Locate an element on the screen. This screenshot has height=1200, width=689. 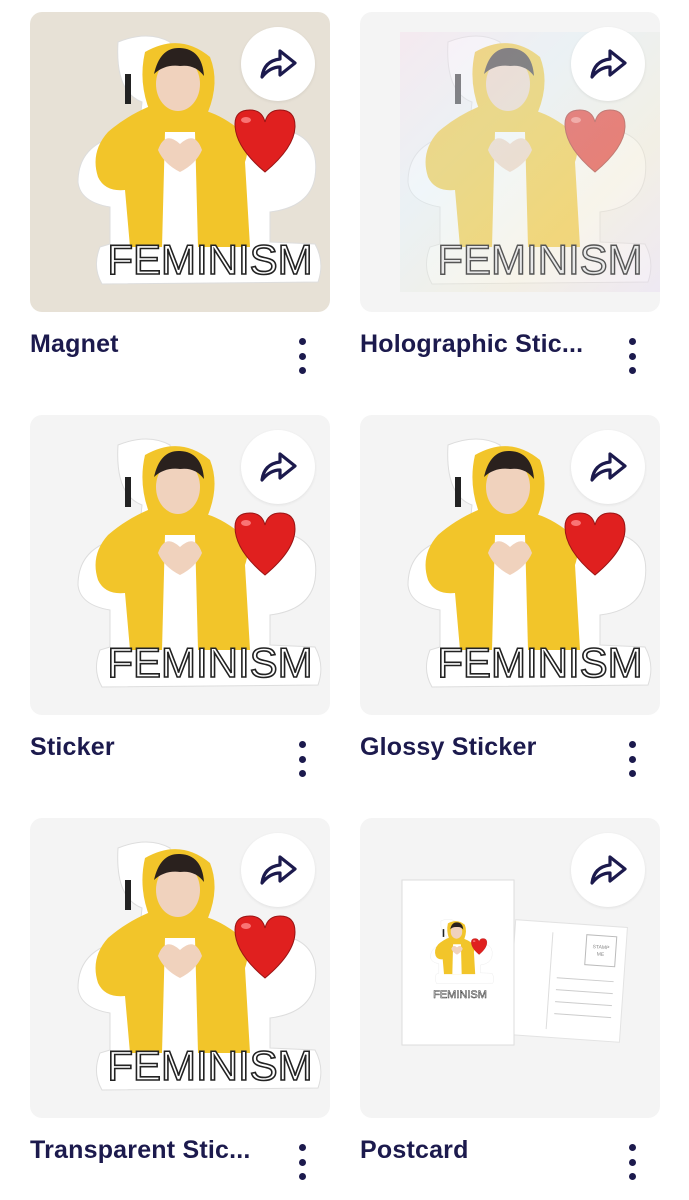
product-title: Sticker is located at coordinates (150, 747).